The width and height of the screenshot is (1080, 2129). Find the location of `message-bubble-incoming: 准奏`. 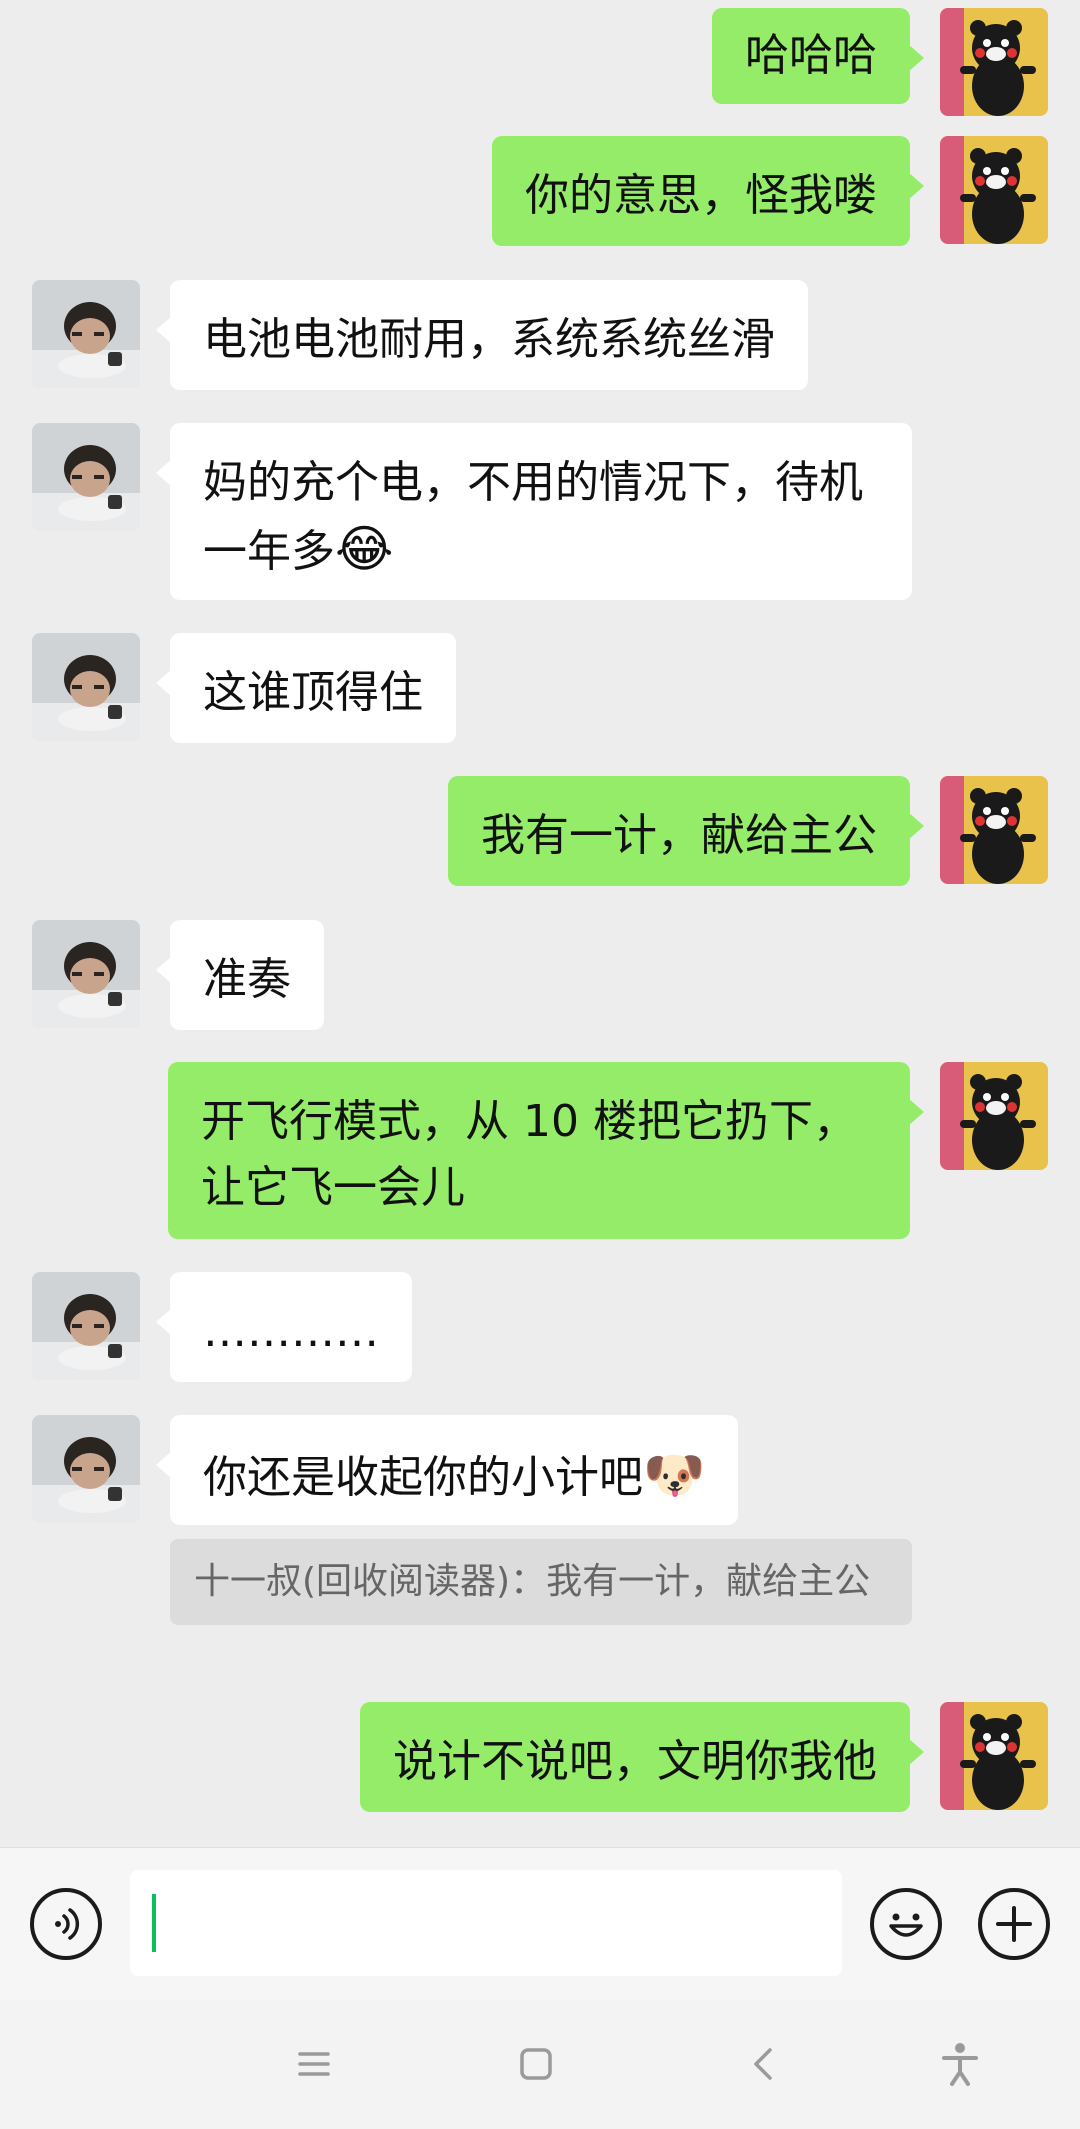

message-bubble-incoming: 准奏 is located at coordinates (240, 975).